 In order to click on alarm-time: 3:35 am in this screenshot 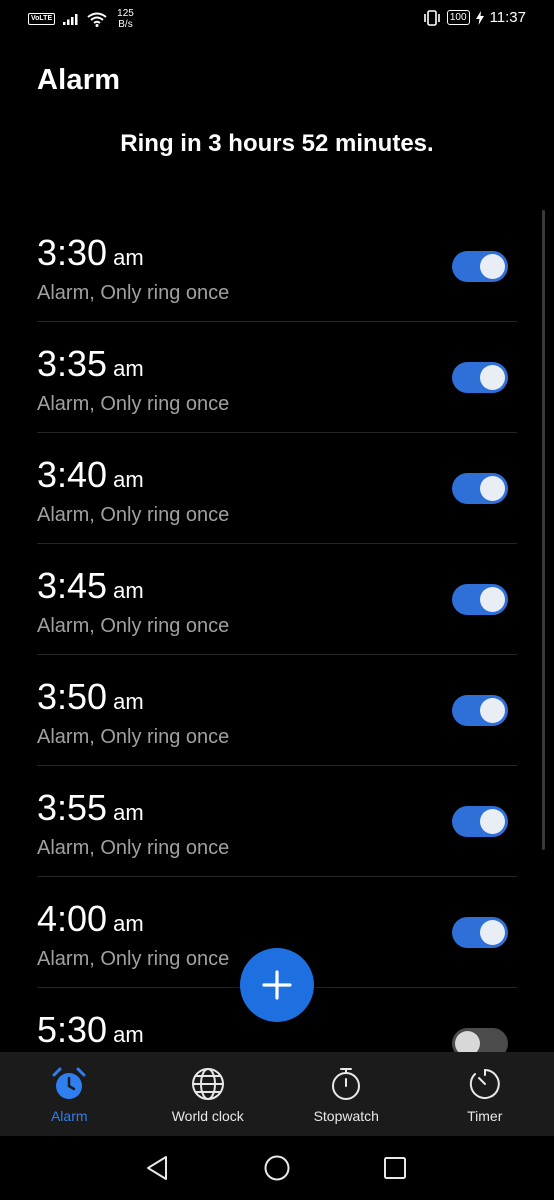, I will do `click(90, 366)`.